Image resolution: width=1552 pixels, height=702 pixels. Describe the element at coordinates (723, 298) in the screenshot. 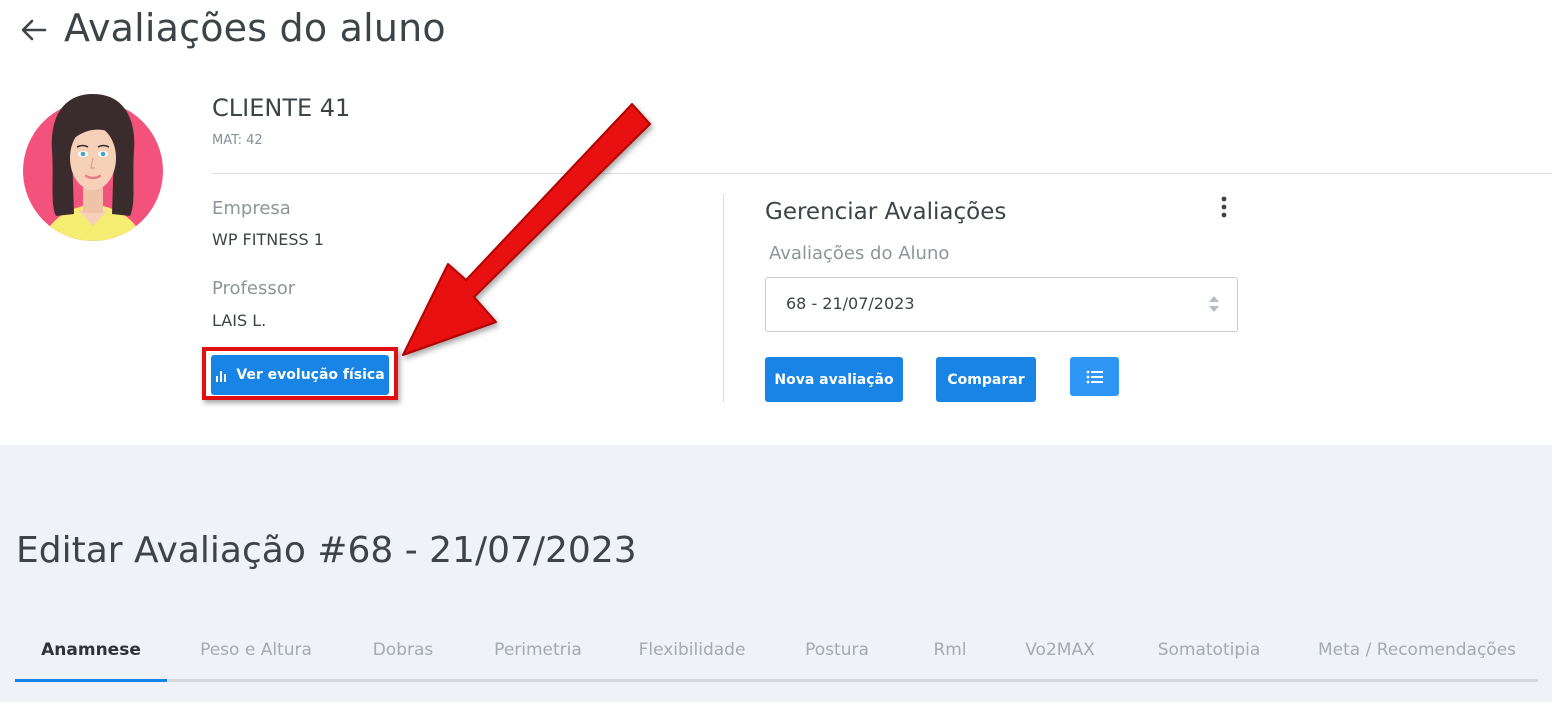

I see `vertical-divider` at that location.